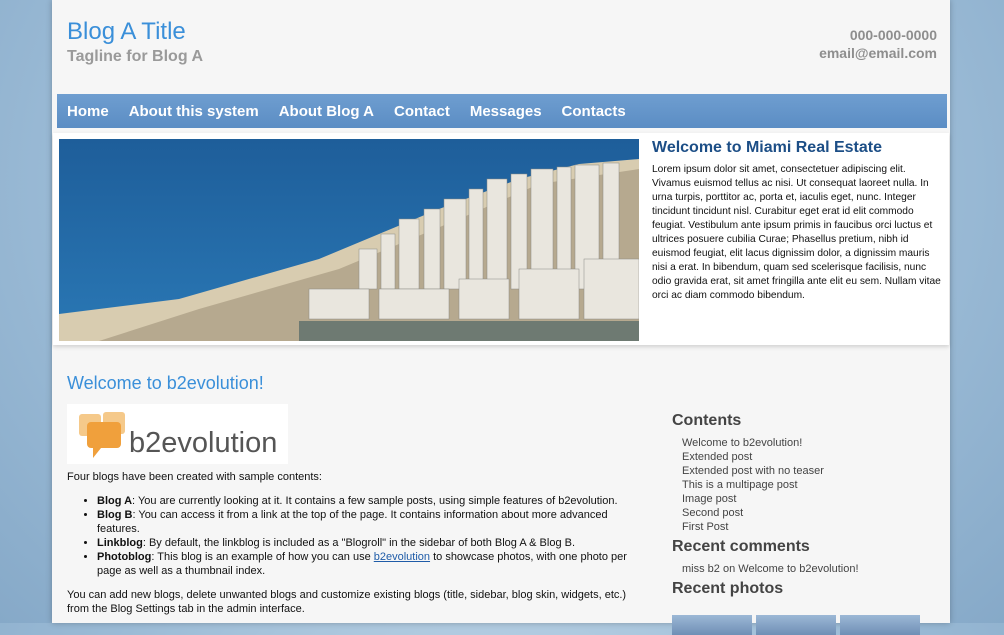  I want to click on recent-photos, so click(796, 625).